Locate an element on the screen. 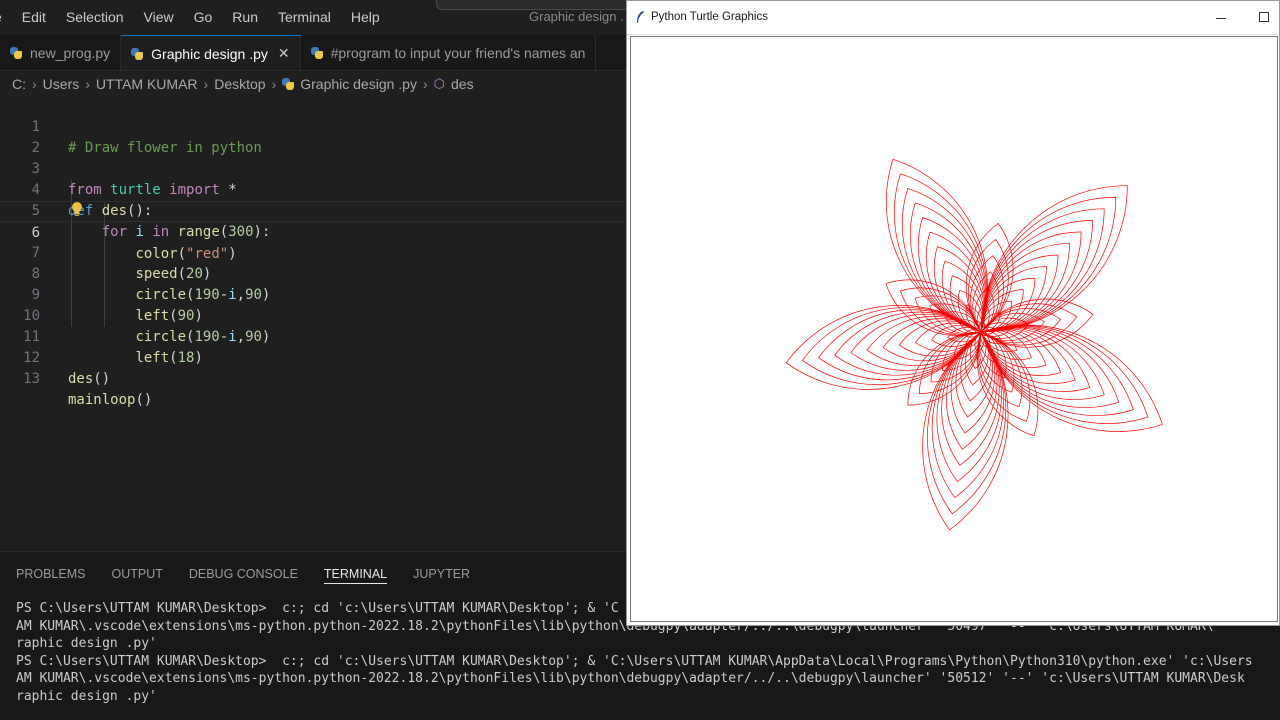 This screenshot has height=720, width=1280. tab-label: #program to input your friend's names an is located at coordinates (458, 53).